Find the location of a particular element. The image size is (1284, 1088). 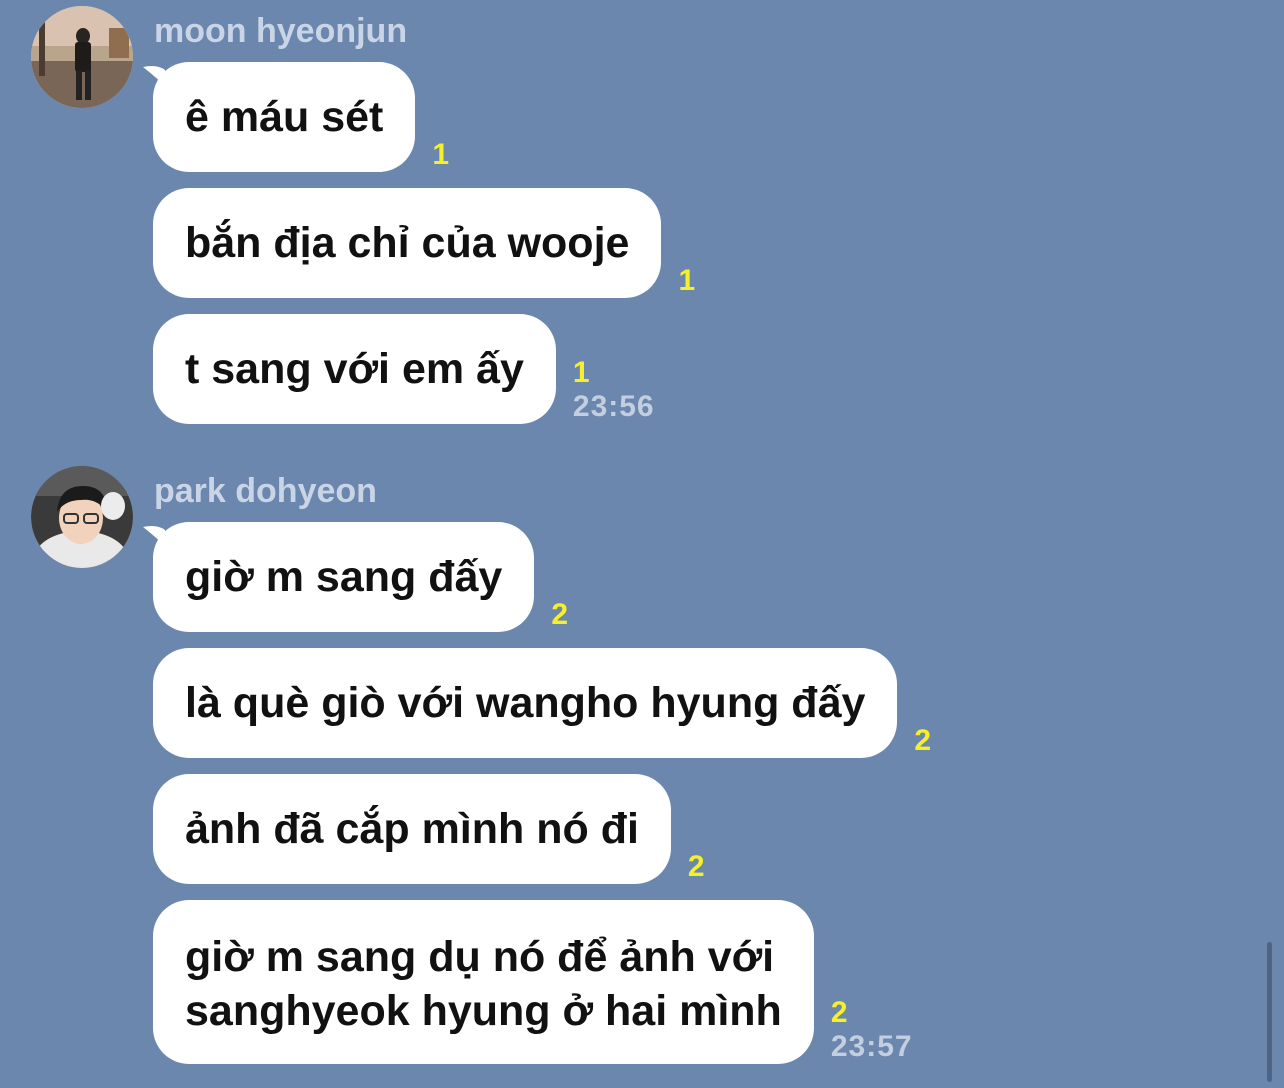

message-bubble: là què giò với wangho hyung đấy is located at coordinates (525, 703).